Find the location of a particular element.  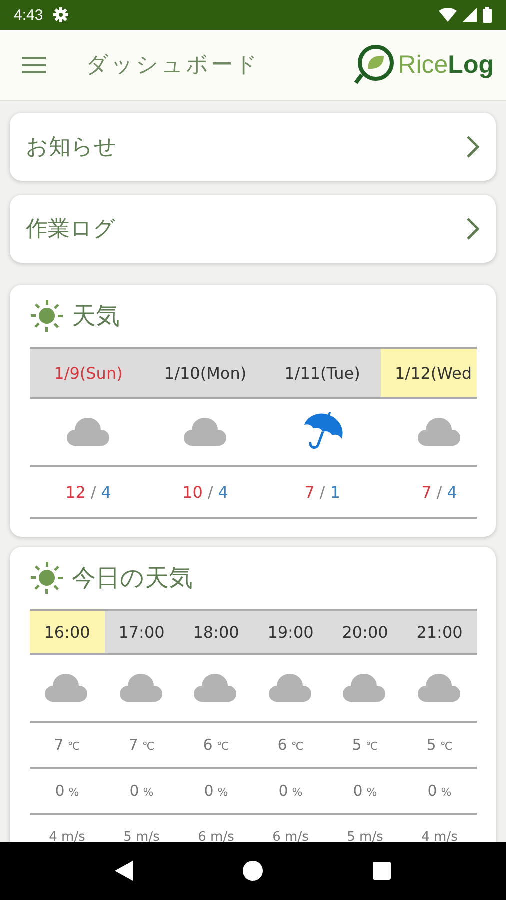

page-title: ダッシュボード is located at coordinates (173, 66).